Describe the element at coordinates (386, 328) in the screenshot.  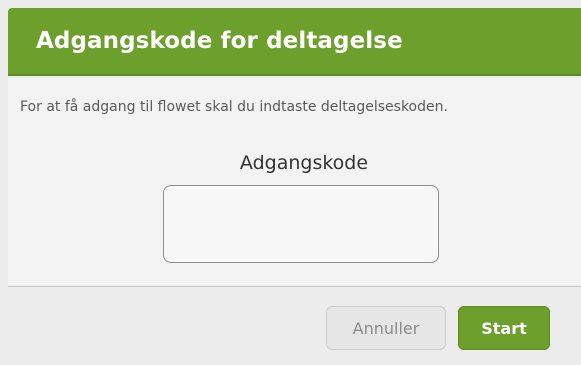
I see `cancel-button: Annuller` at that location.